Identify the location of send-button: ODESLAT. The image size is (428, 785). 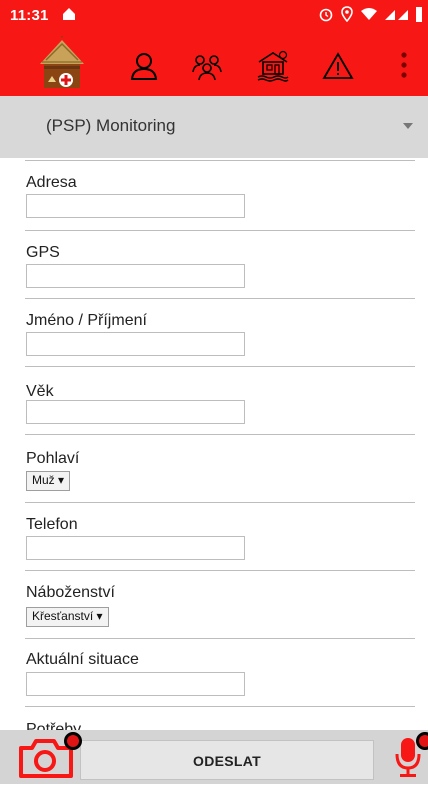
(227, 760).